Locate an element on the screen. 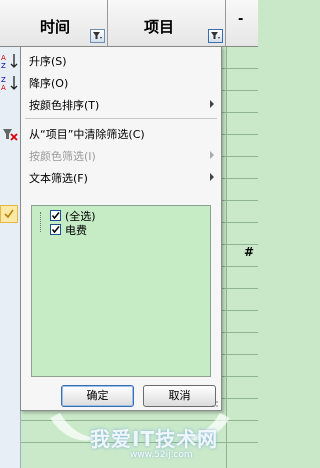 This screenshot has width=320, height=468. menu-item-label: 文本筛选(F) is located at coordinates (58, 178).